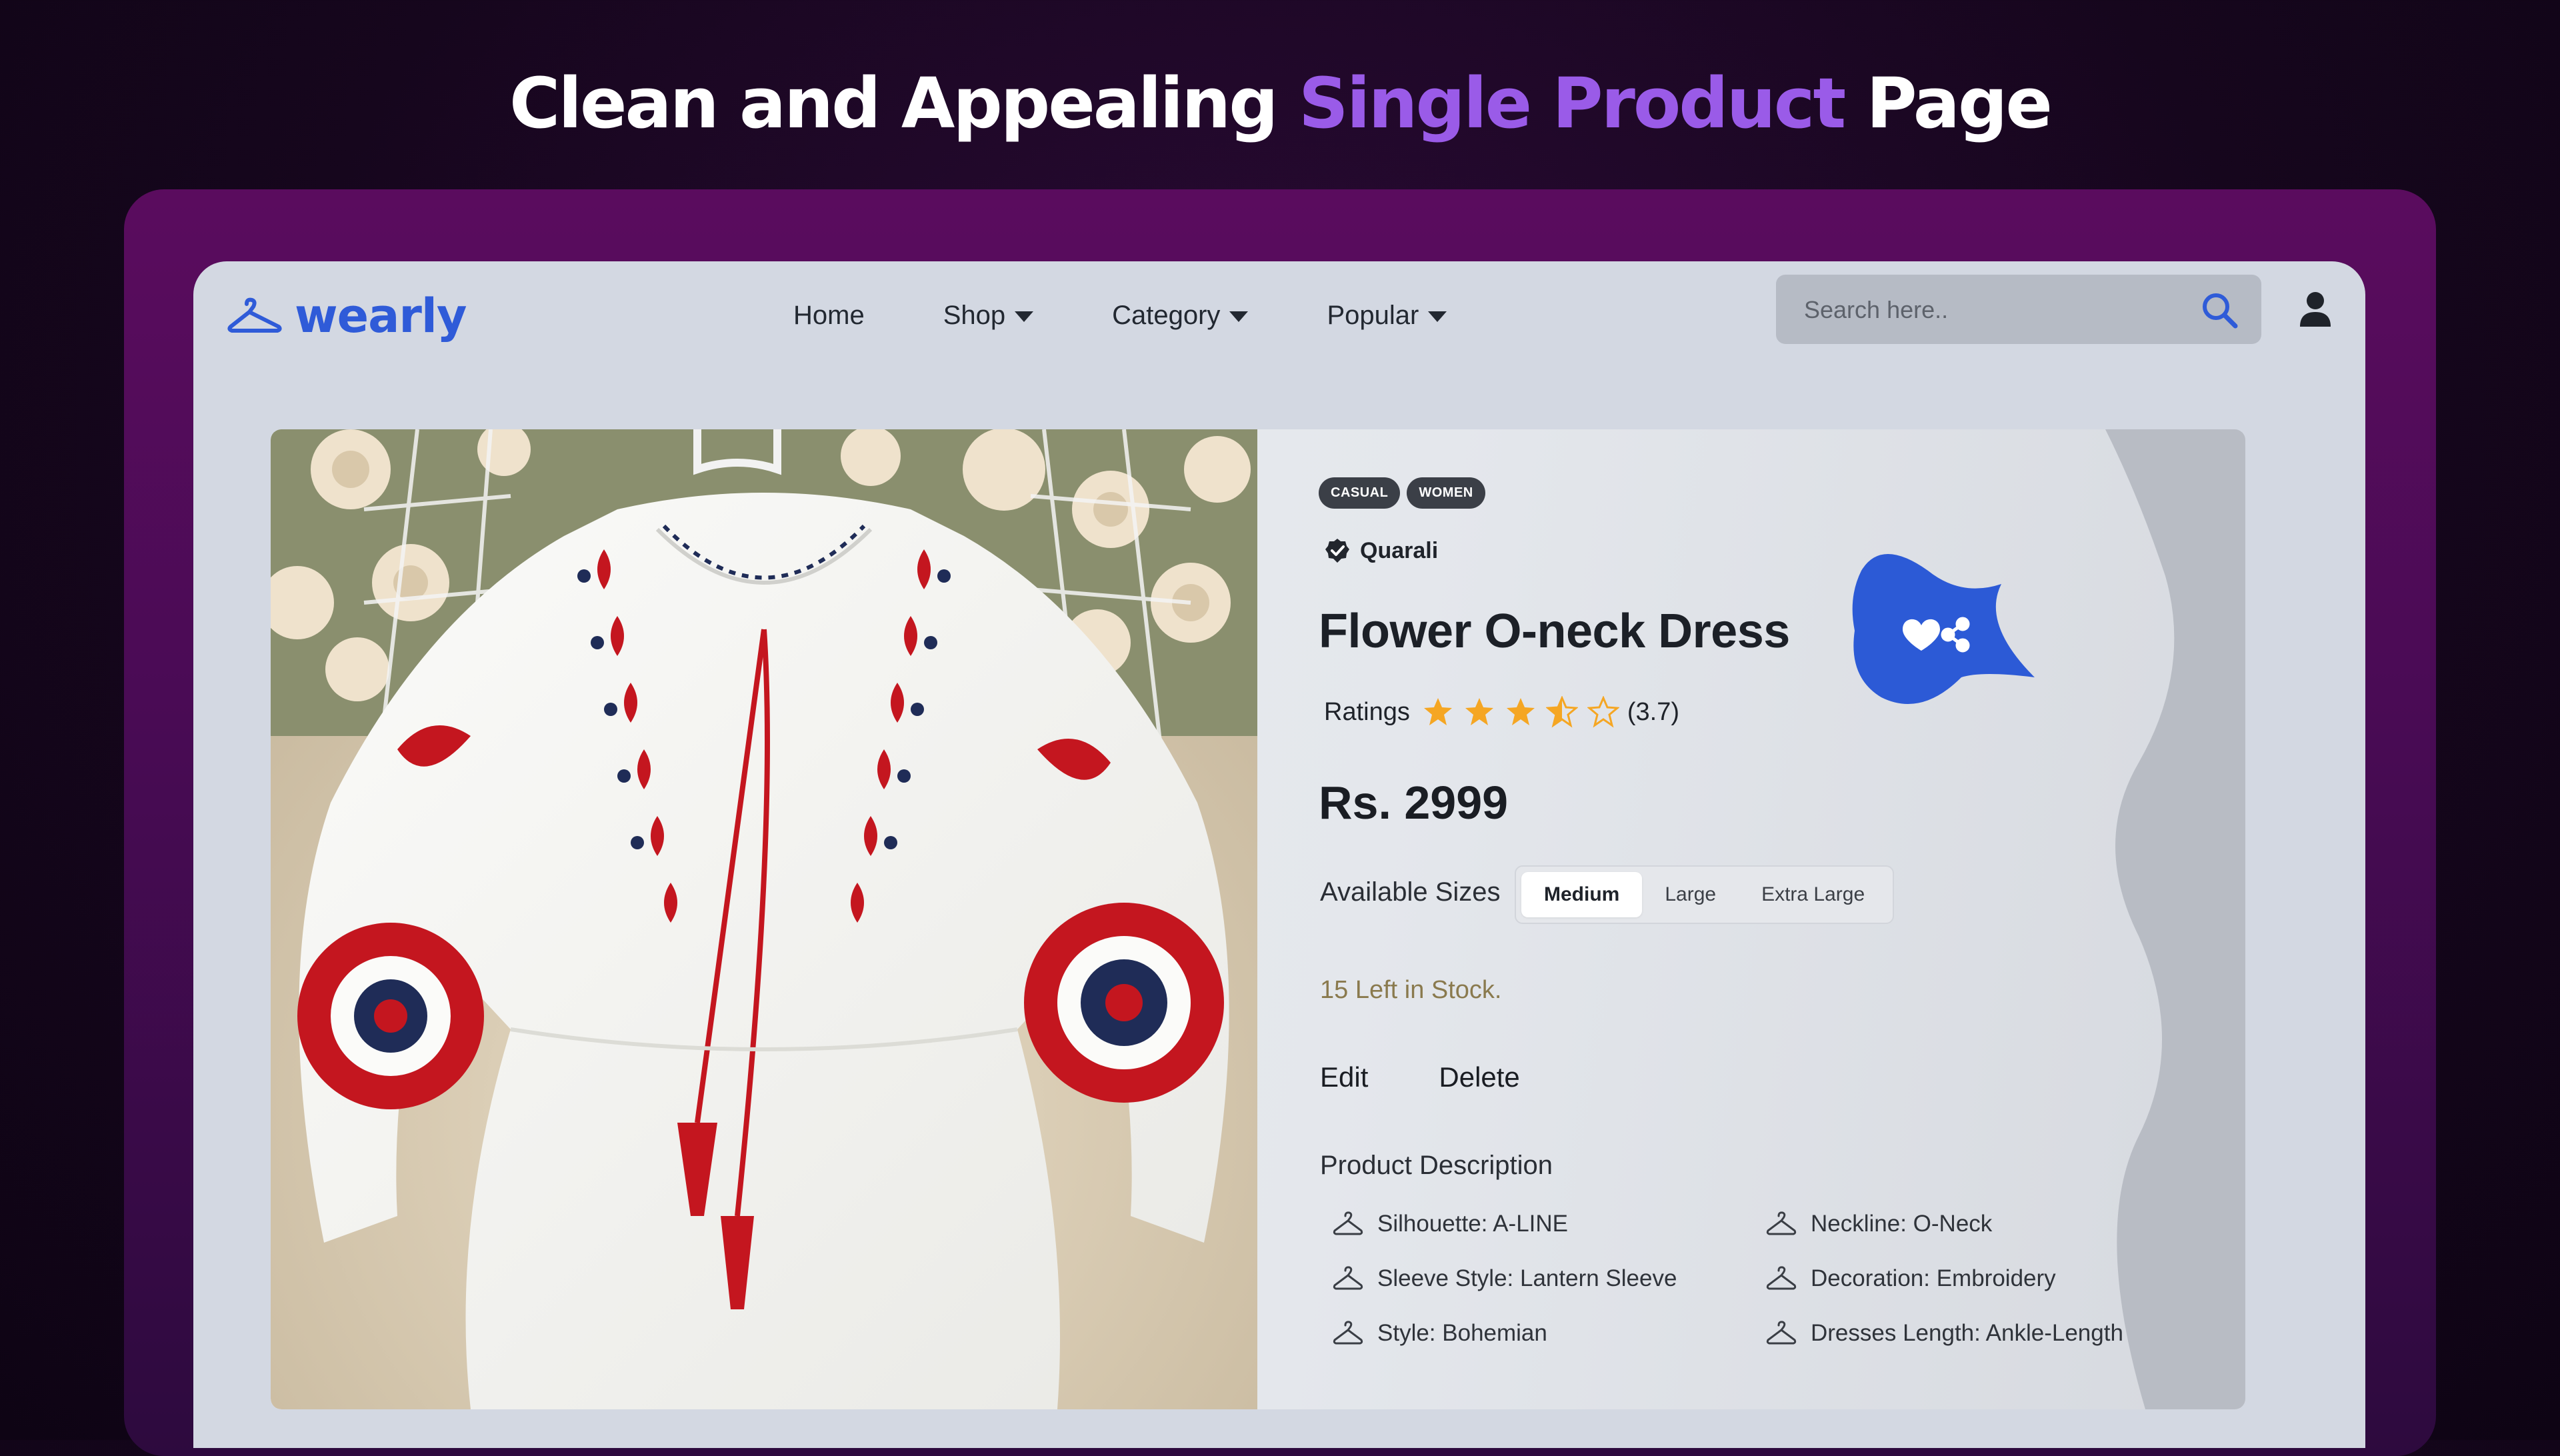 The width and height of the screenshot is (2560, 1456). I want to click on size-option-large: Large, so click(1690, 894).